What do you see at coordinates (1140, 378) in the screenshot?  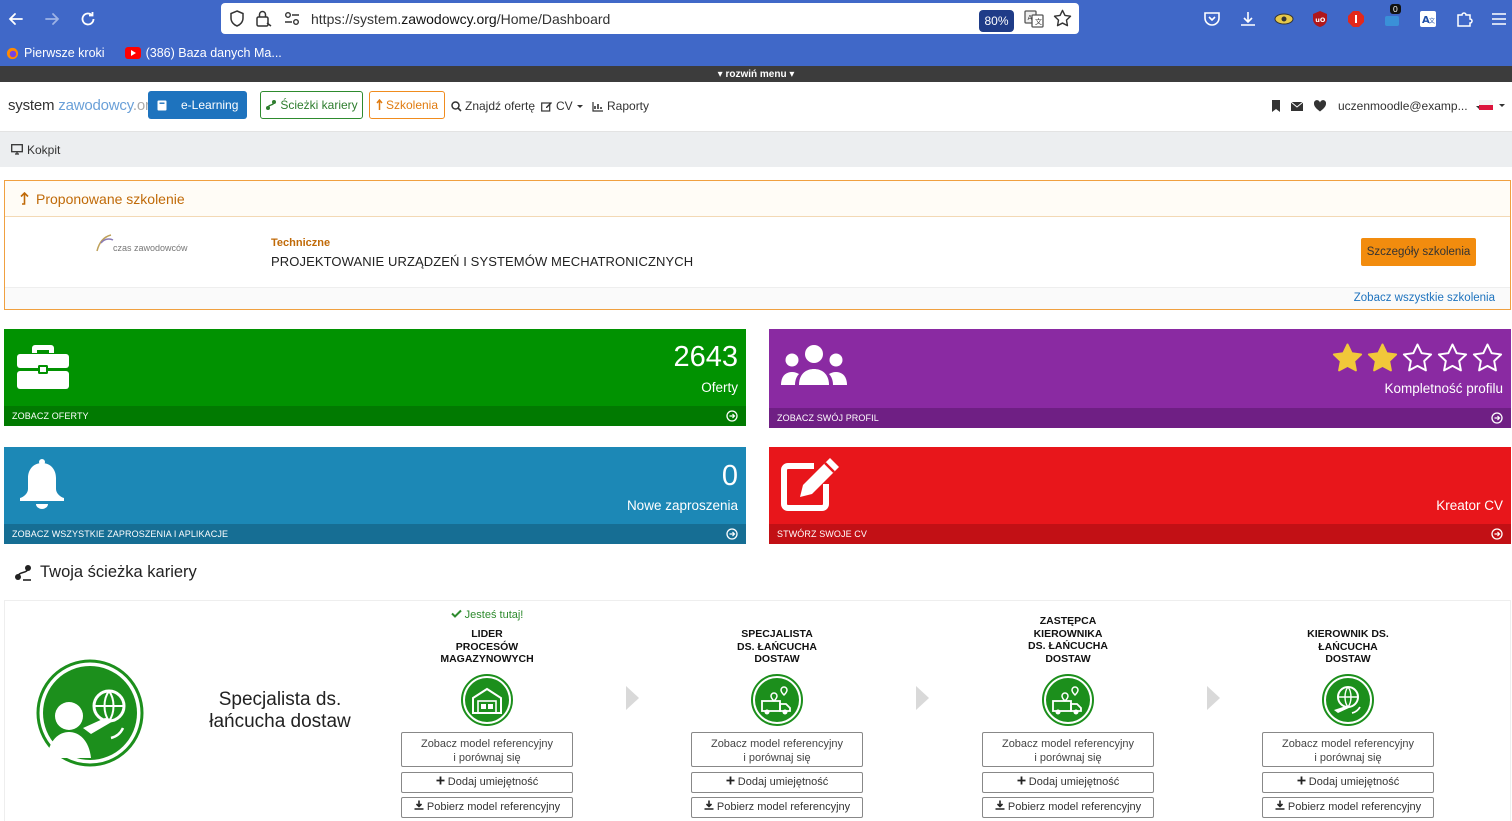 I see `profile-tile: Kompletność profilu ZOBACZ SWÓJ PROFIL` at bounding box center [1140, 378].